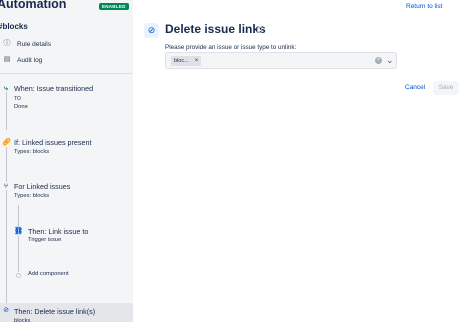 The width and height of the screenshot is (474, 322). I want to click on cancel-button: Cancel, so click(415, 87).